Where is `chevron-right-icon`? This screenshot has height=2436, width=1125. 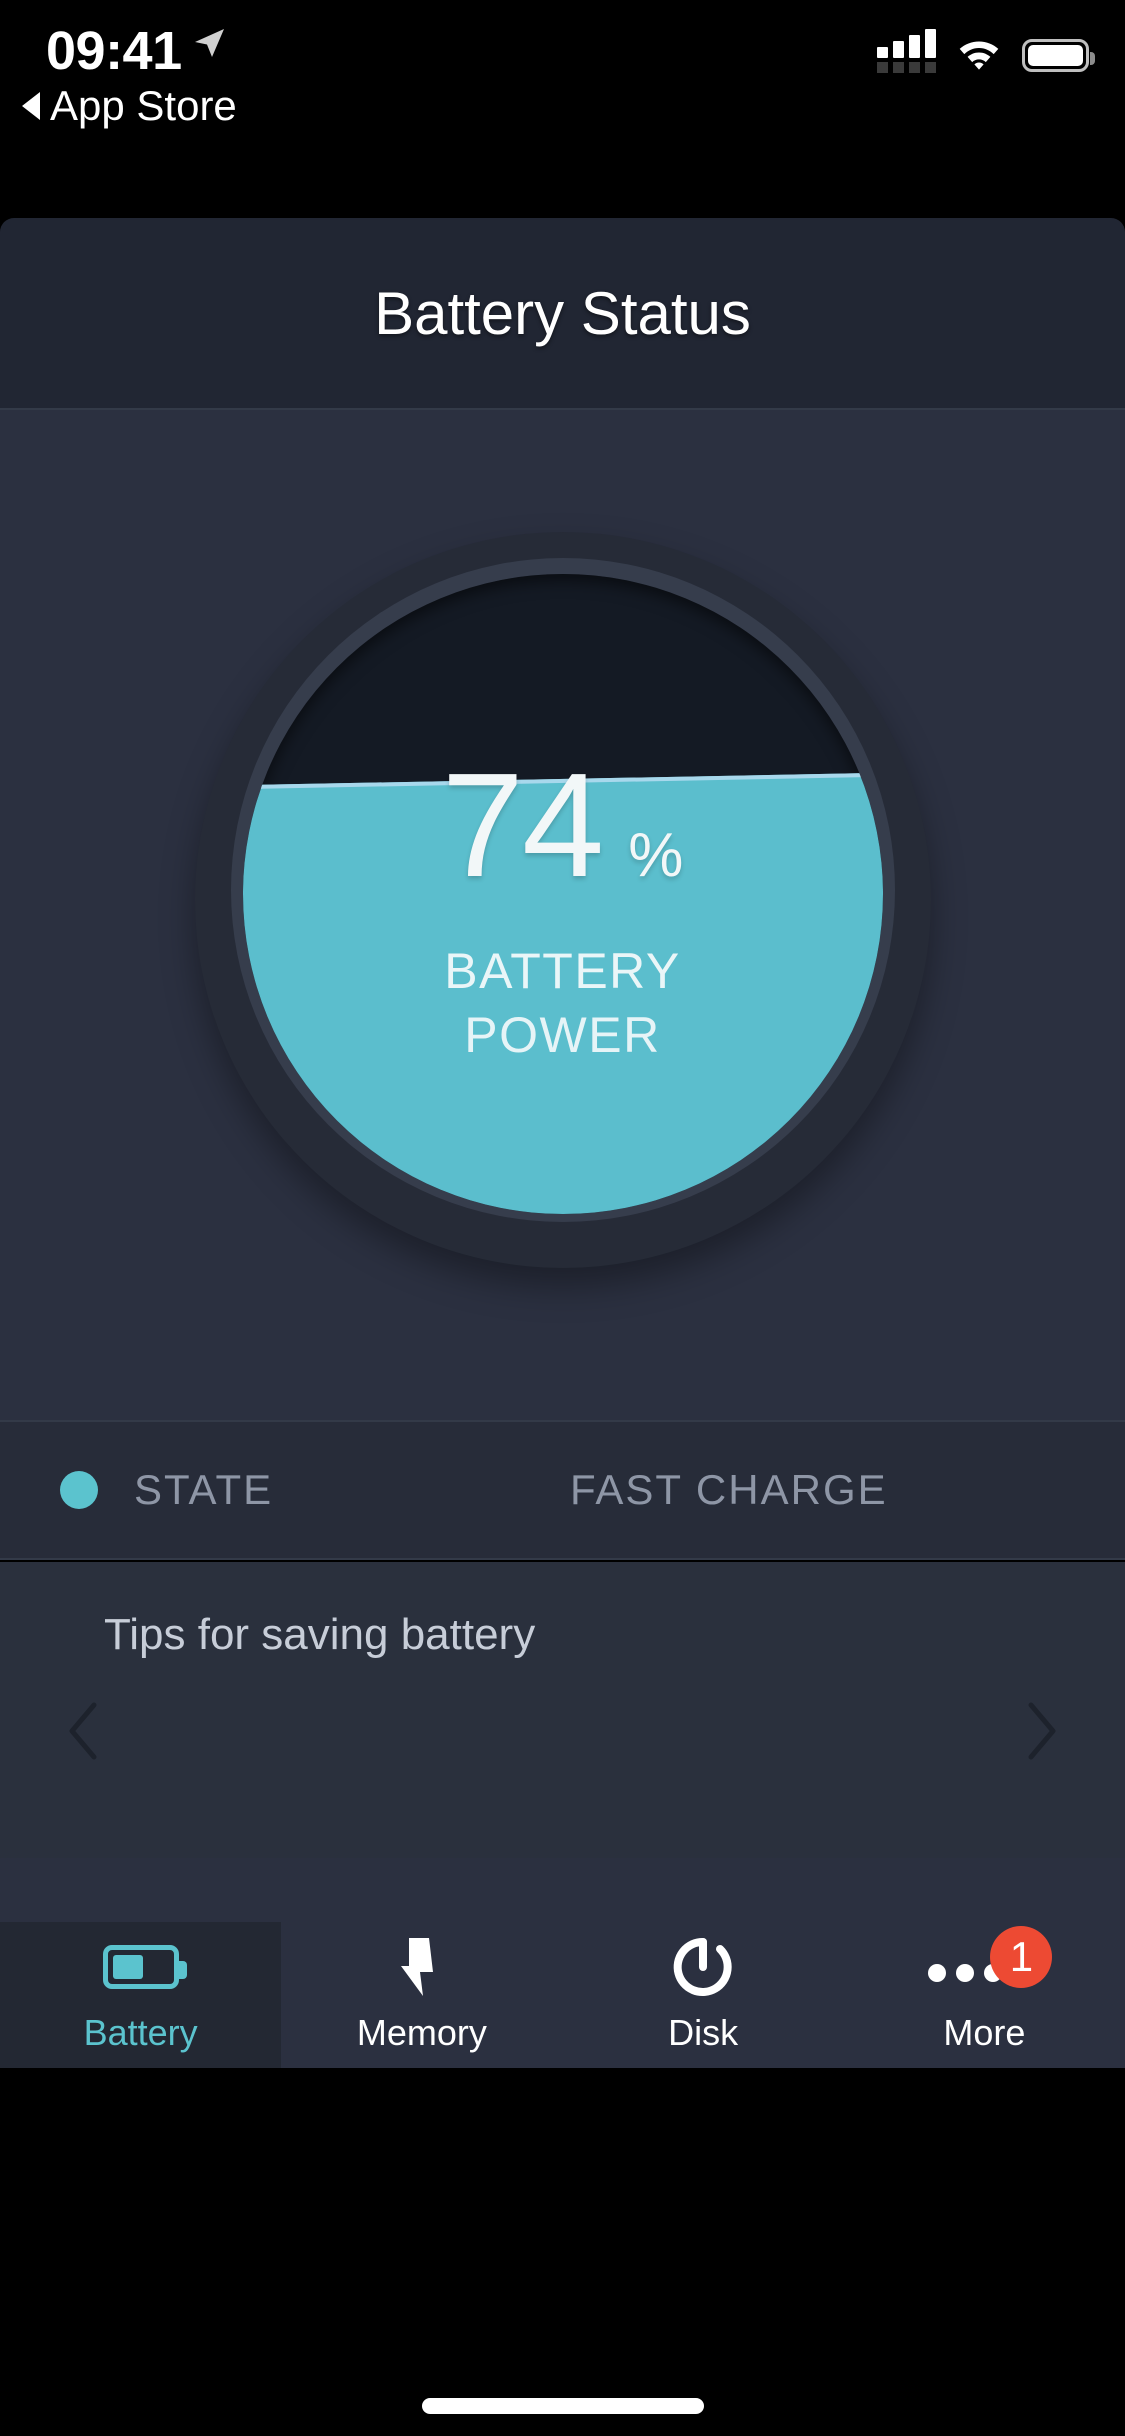
chevron-right-icon is located at coordinates (1040, 1731).